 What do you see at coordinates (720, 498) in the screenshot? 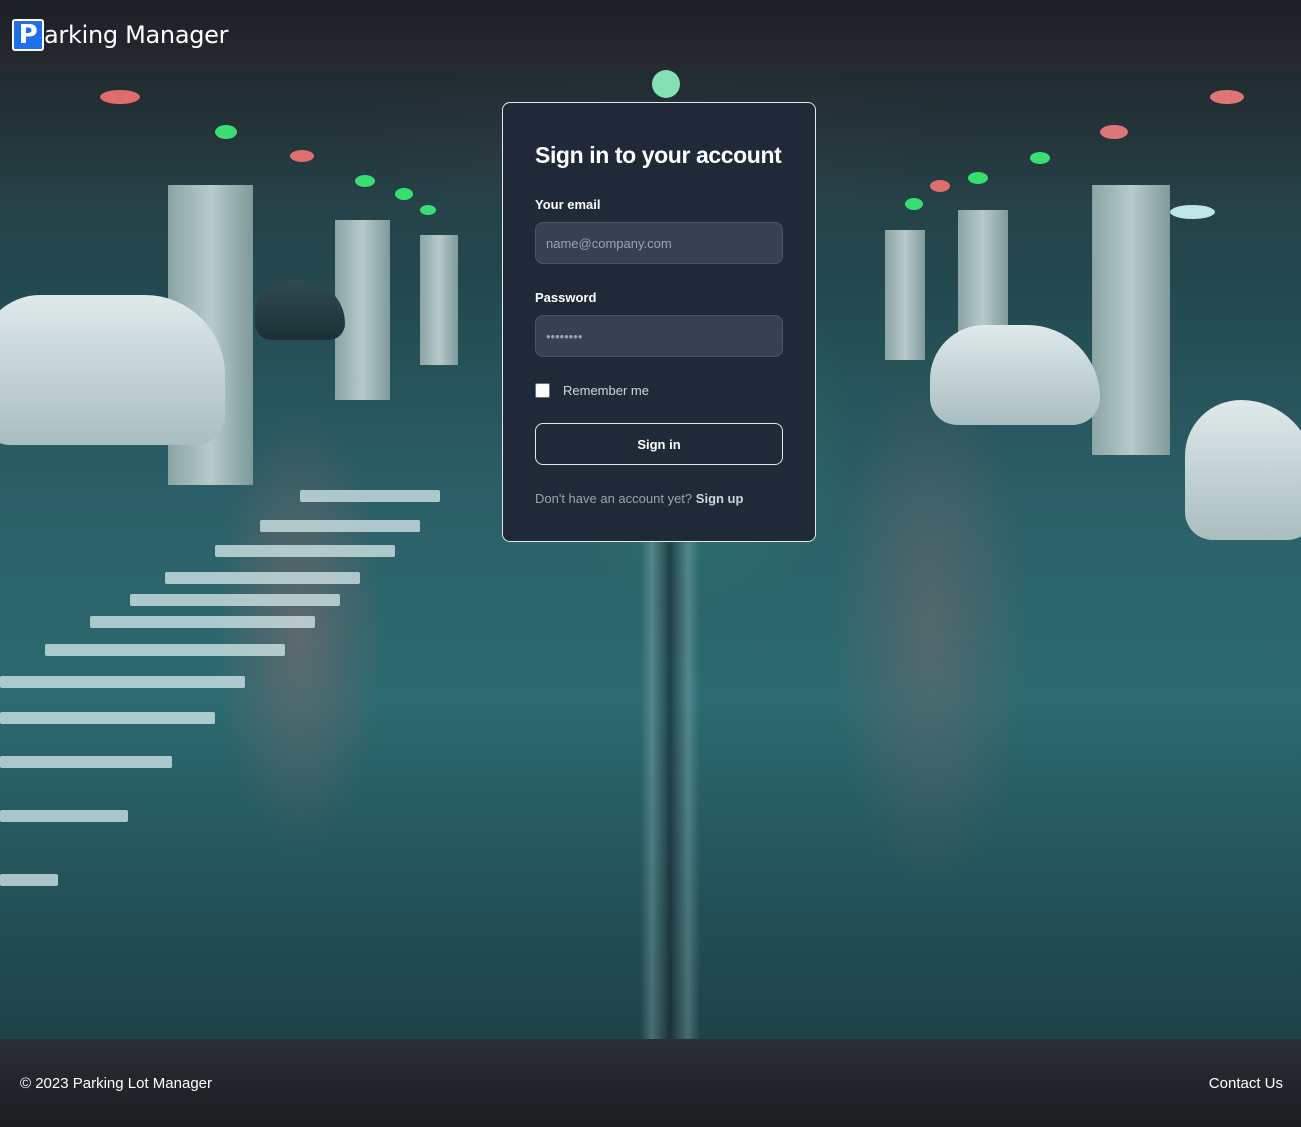
I see `sign-up-link: Sign up` at bounding box center [720, 498].